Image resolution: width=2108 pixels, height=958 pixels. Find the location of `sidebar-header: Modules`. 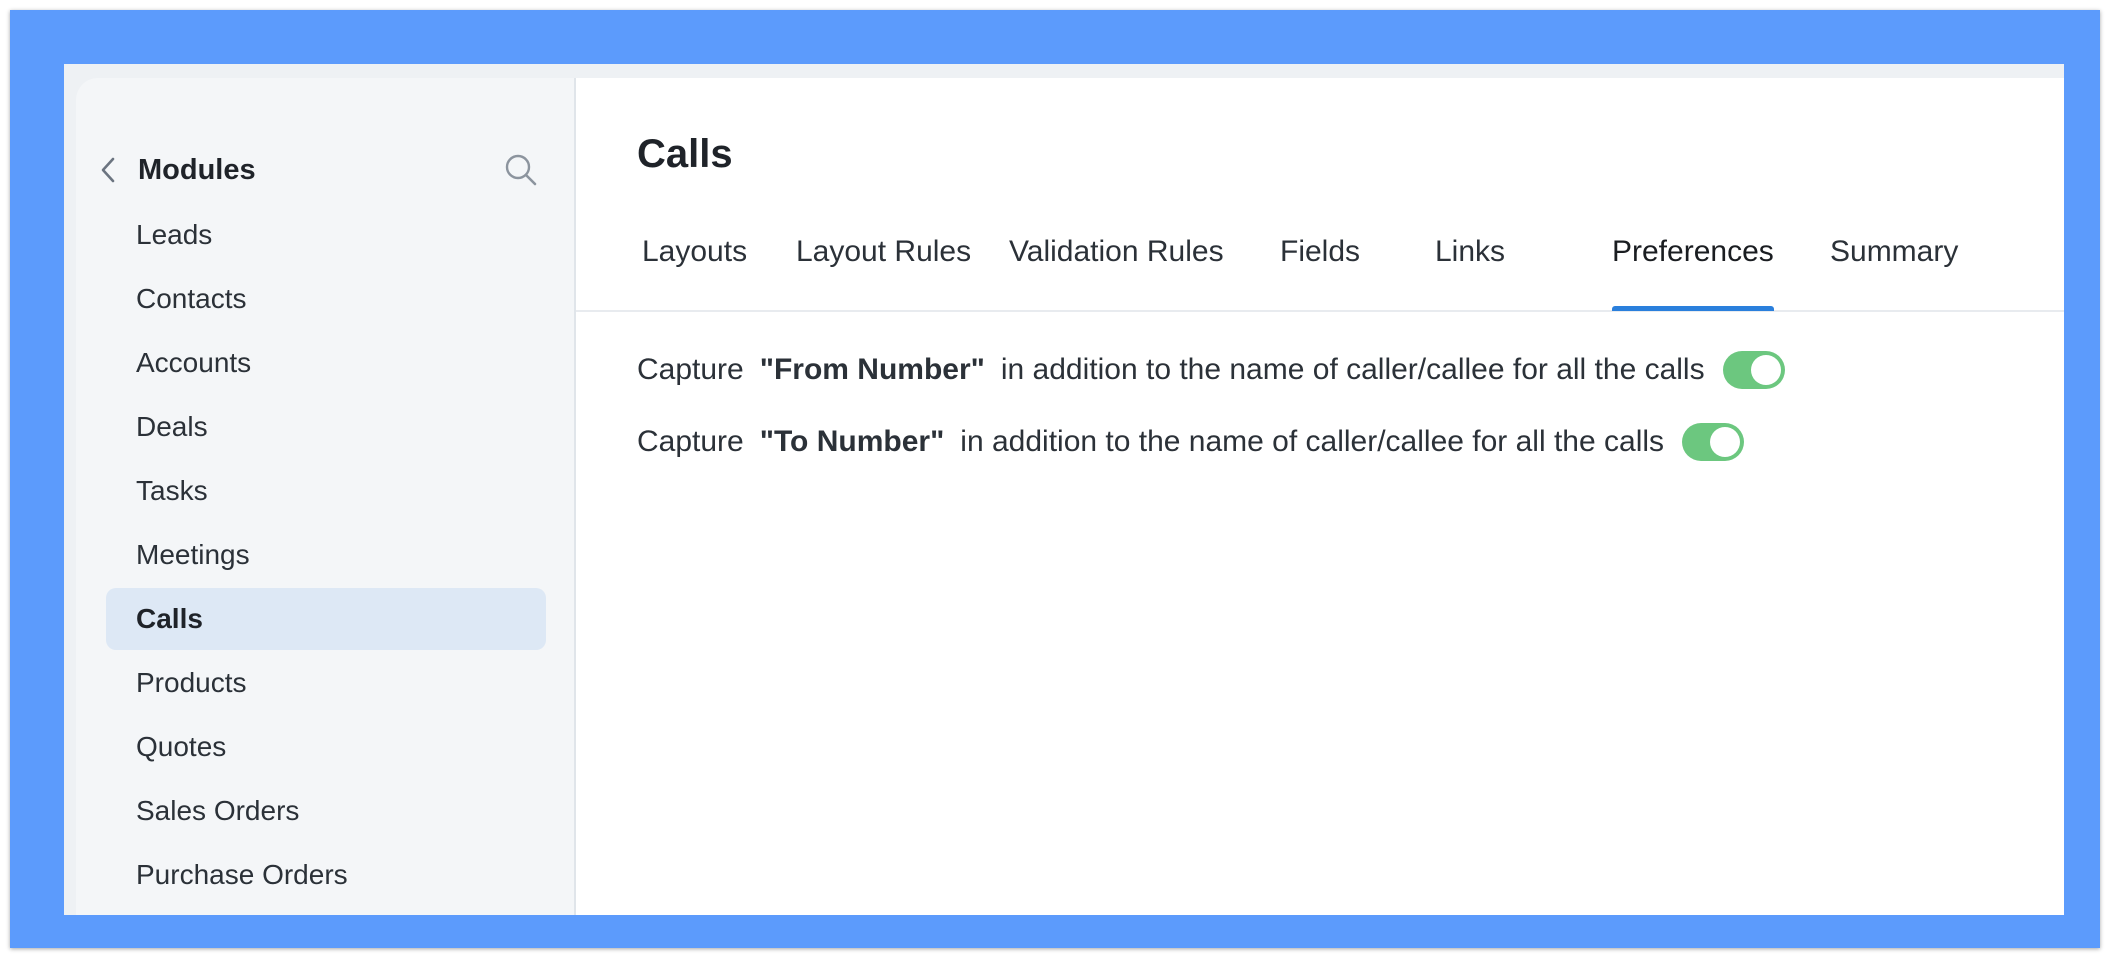

sidebar-header: Modules is located at coordinates (326, 170).